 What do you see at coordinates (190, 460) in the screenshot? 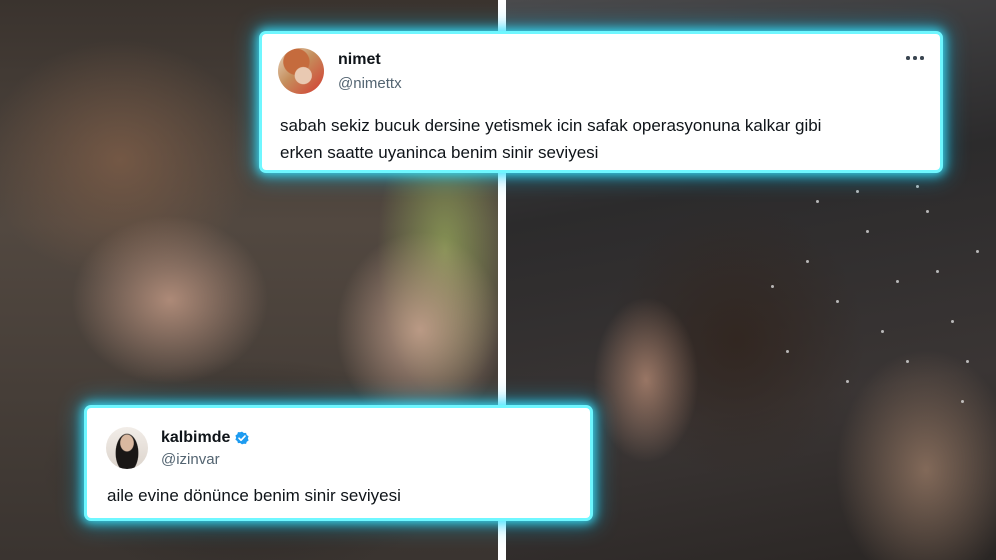
I see `tweet-author-handle: @izinvar` at bounding box center [190, 460].